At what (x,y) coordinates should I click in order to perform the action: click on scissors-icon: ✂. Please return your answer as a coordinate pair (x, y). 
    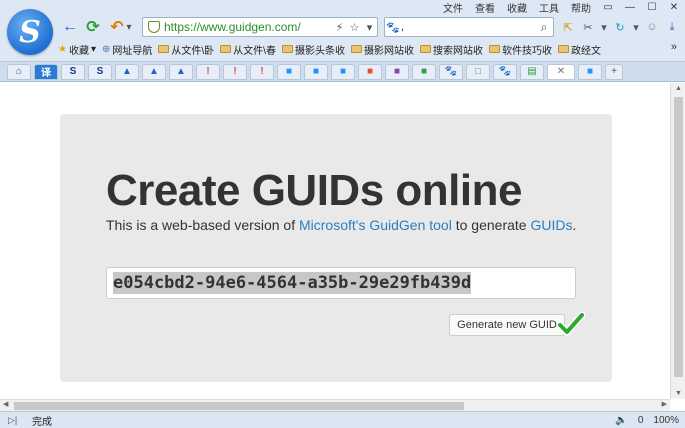
    Looking at the image, I should click on (588, 27).